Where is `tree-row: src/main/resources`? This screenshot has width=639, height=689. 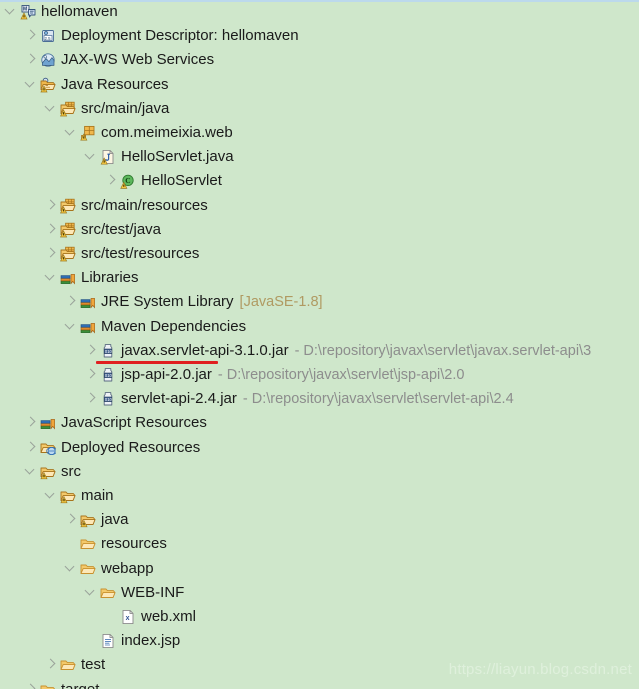
tree-row: src/main/resources is located at coordinates (319, 206).